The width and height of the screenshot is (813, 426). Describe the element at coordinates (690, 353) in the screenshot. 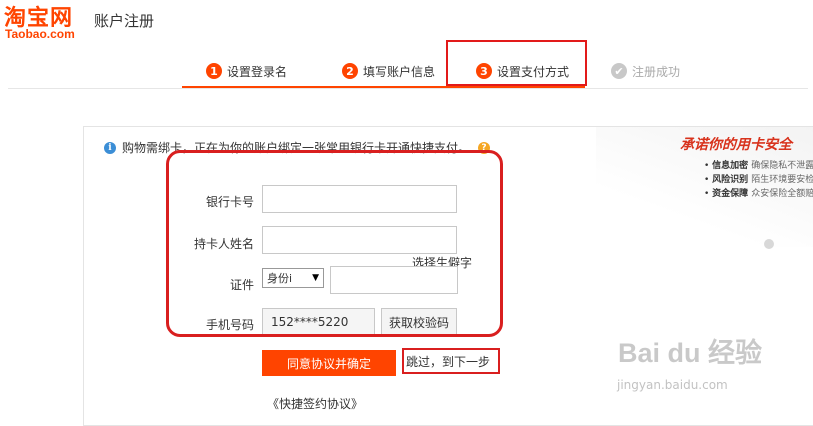

I see `baidu-jingyan-watermark: Bai du 经验` at that location.